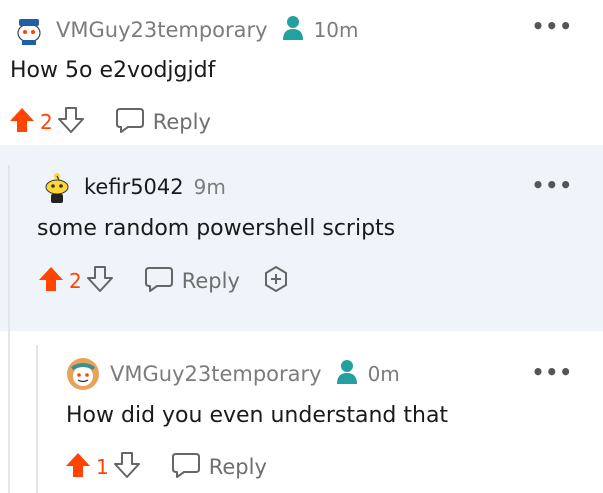 This screenshot has width=603, height=493. I want to click on comment-header: kefir5042 9m, so click(133, 187).